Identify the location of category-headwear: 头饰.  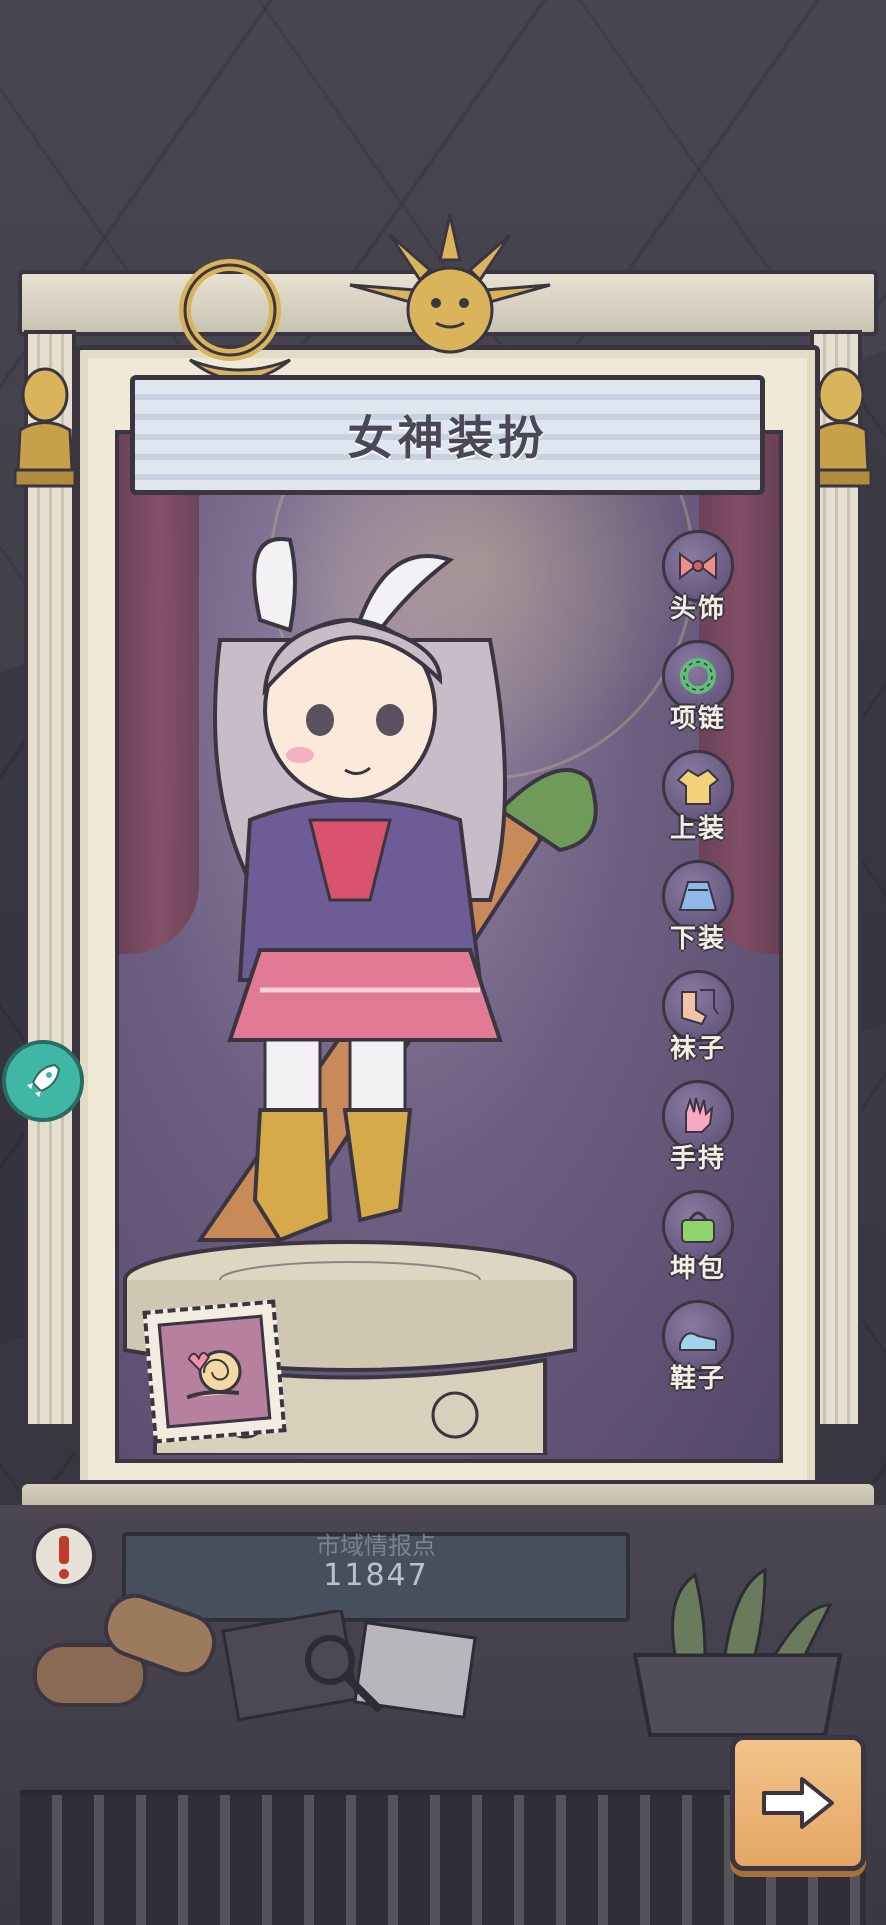
(698, 585).